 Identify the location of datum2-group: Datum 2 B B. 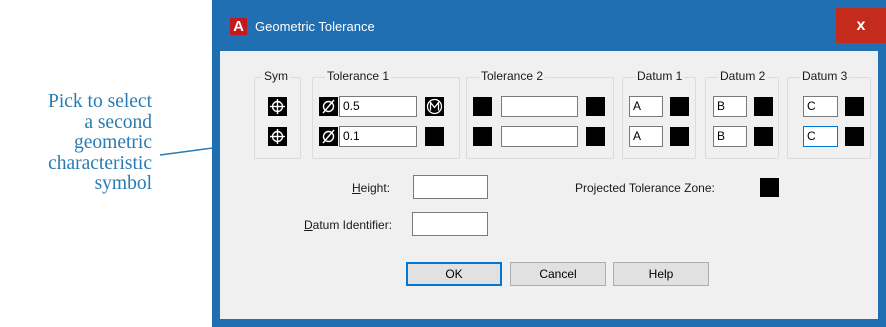
(742, 114).